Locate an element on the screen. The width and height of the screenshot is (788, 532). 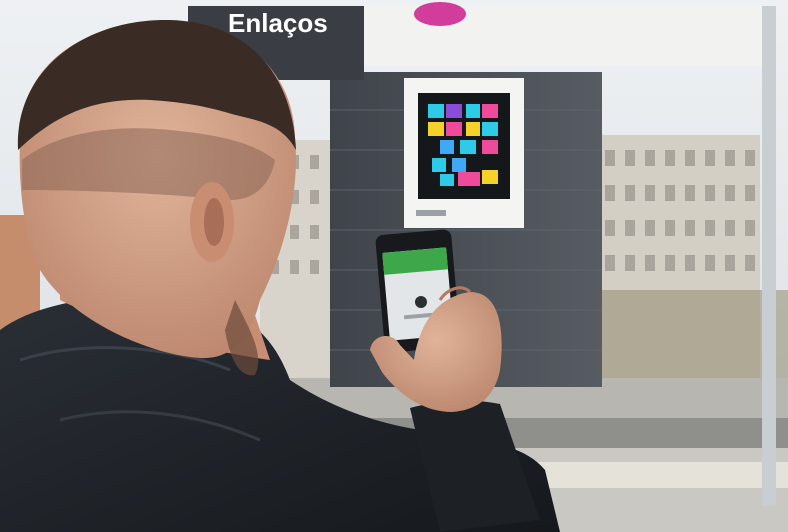
sign-text: Enlaços is located at coordinates (278, 23).